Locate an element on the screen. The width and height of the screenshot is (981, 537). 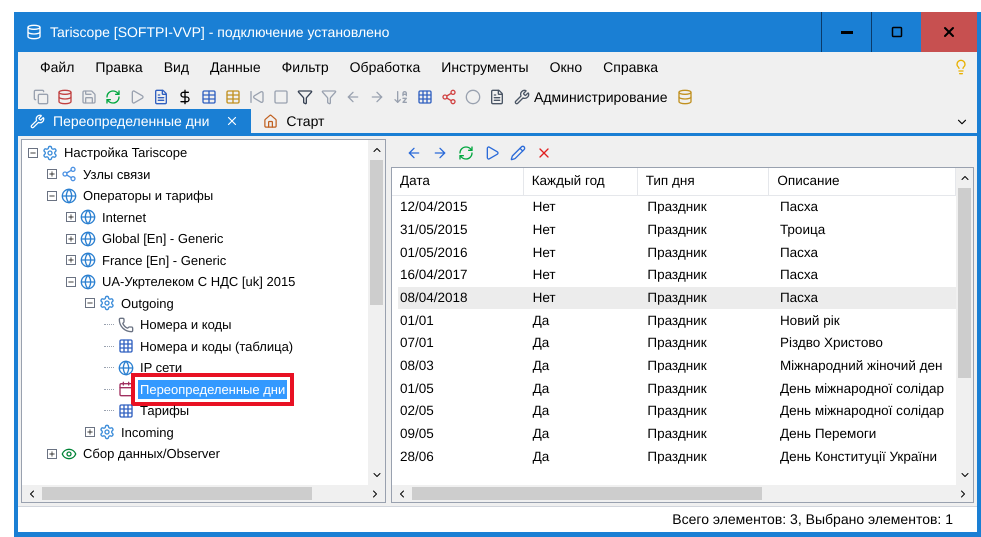
eye-icon is located at coordinates (69, 454).